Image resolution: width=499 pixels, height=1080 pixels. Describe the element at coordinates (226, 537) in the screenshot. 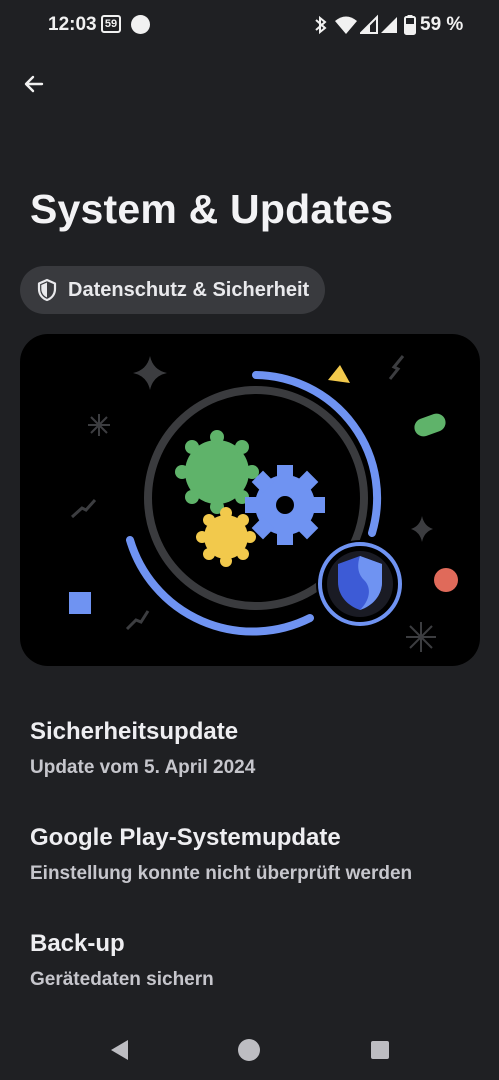

I see `yellow-gear-icon` at that location.